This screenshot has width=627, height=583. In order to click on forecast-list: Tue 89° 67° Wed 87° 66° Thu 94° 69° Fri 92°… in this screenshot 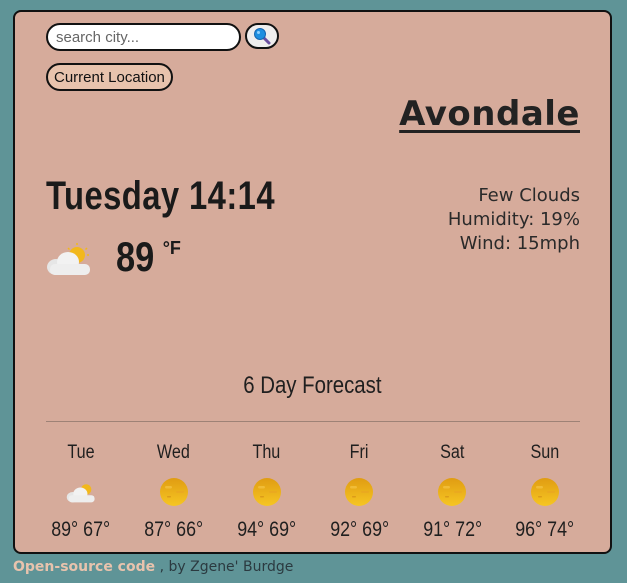, I will do `click(313, 492)`.